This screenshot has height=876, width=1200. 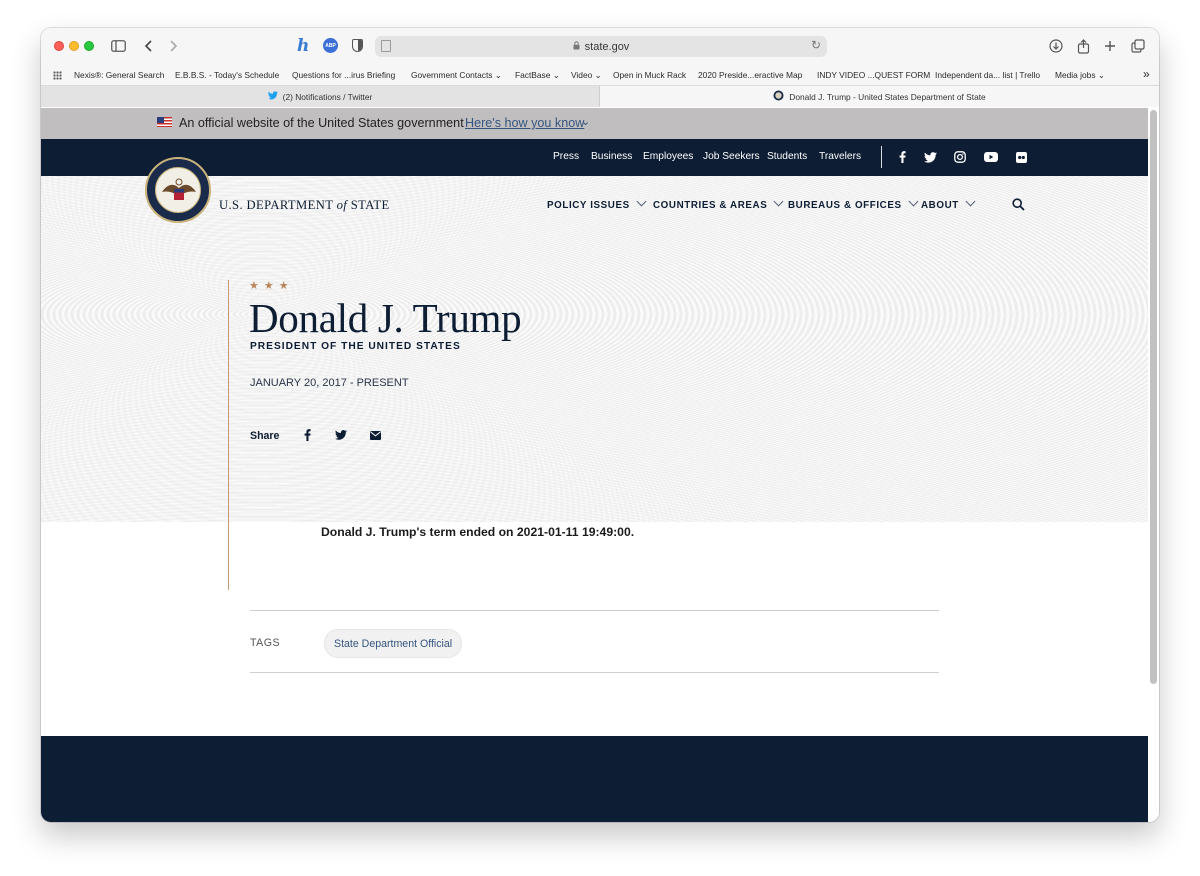 I want to click on share-facebook-icon, so click(x=307, y=435).